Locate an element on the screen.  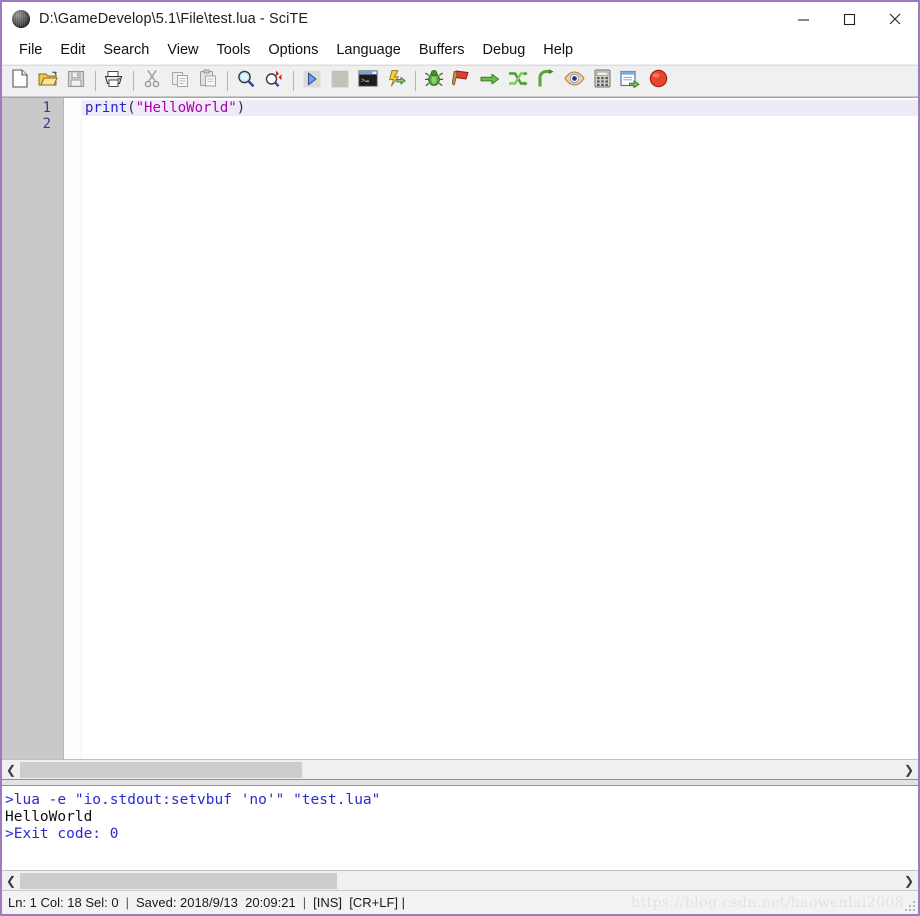
console-button: > is located at coordinates (368, 81).